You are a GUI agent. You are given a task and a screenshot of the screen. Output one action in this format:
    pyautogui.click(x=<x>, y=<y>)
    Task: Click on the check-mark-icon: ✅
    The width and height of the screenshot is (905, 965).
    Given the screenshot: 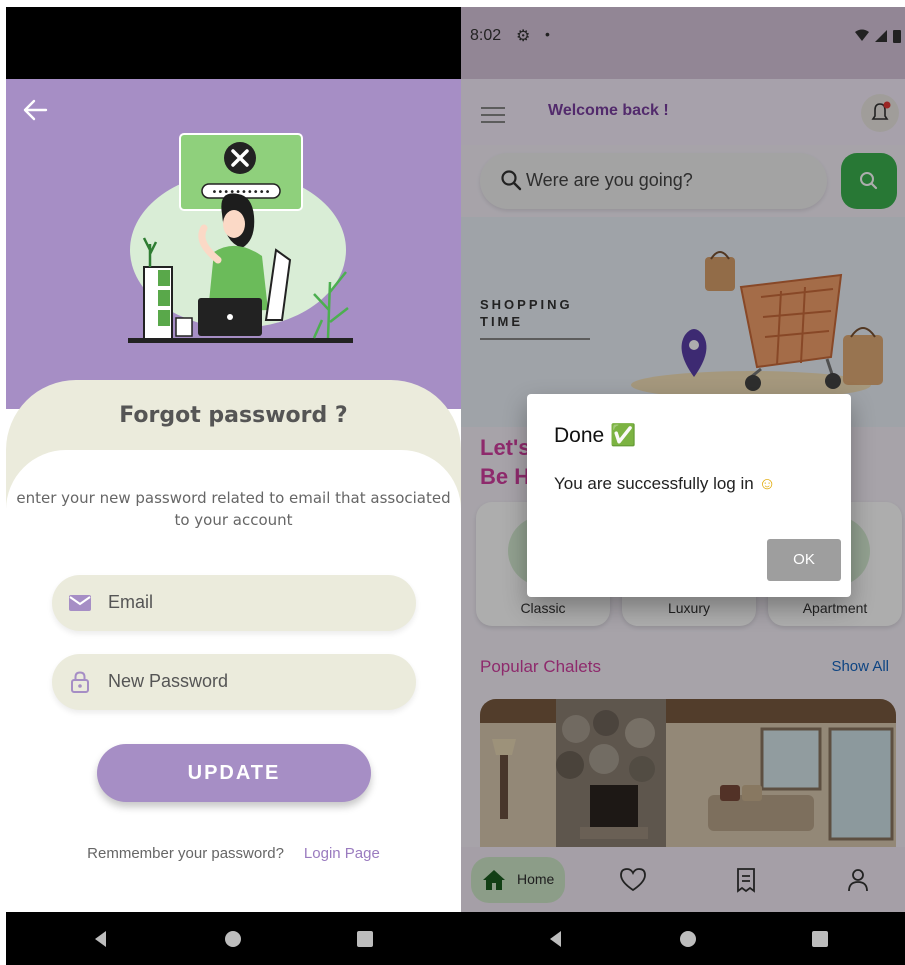 What is the action you would take?
    pyautogui.click(x=623, y=435)
    